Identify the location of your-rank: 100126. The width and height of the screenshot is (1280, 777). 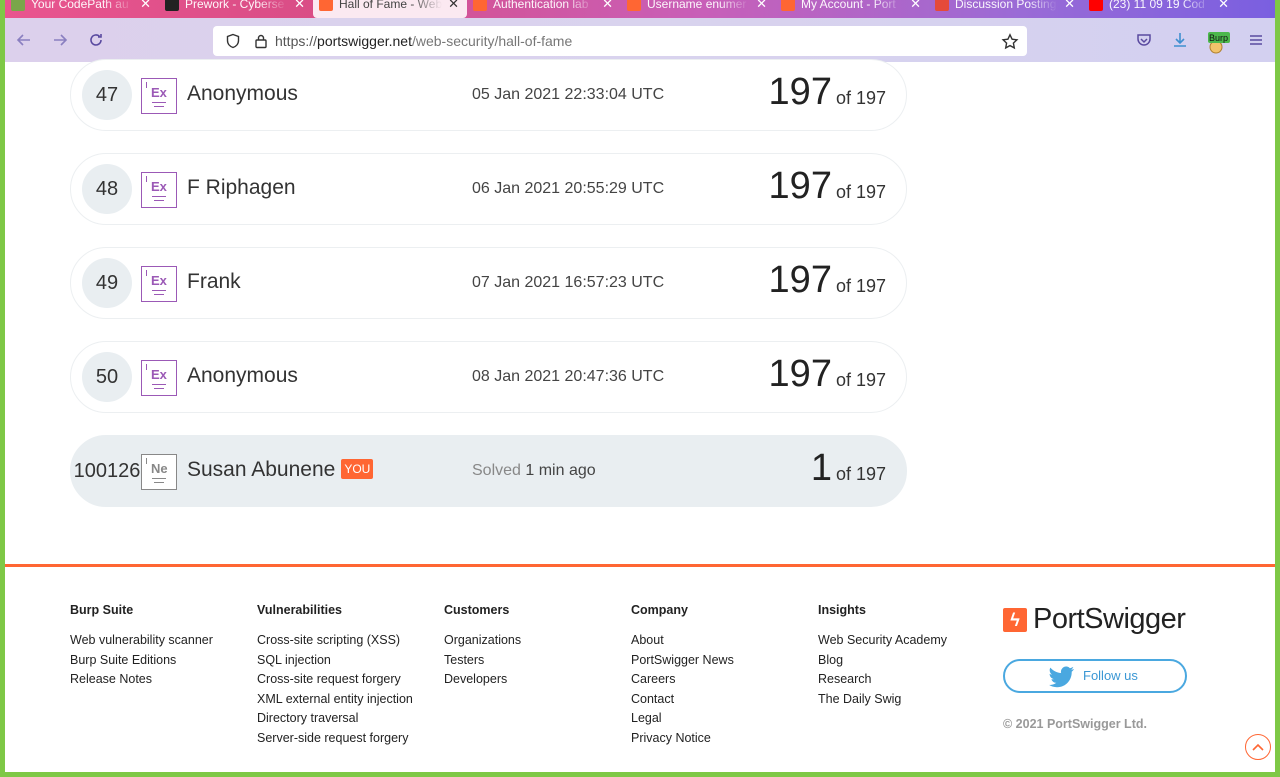
(107, 471).